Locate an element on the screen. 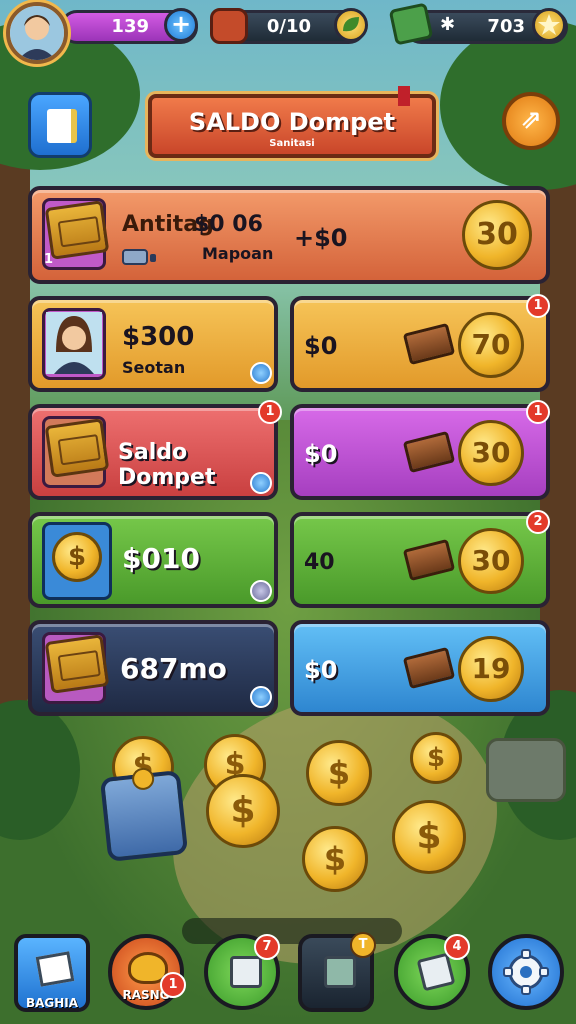  offer-card-purple: $0 30 is located at coordinates (420, 452).